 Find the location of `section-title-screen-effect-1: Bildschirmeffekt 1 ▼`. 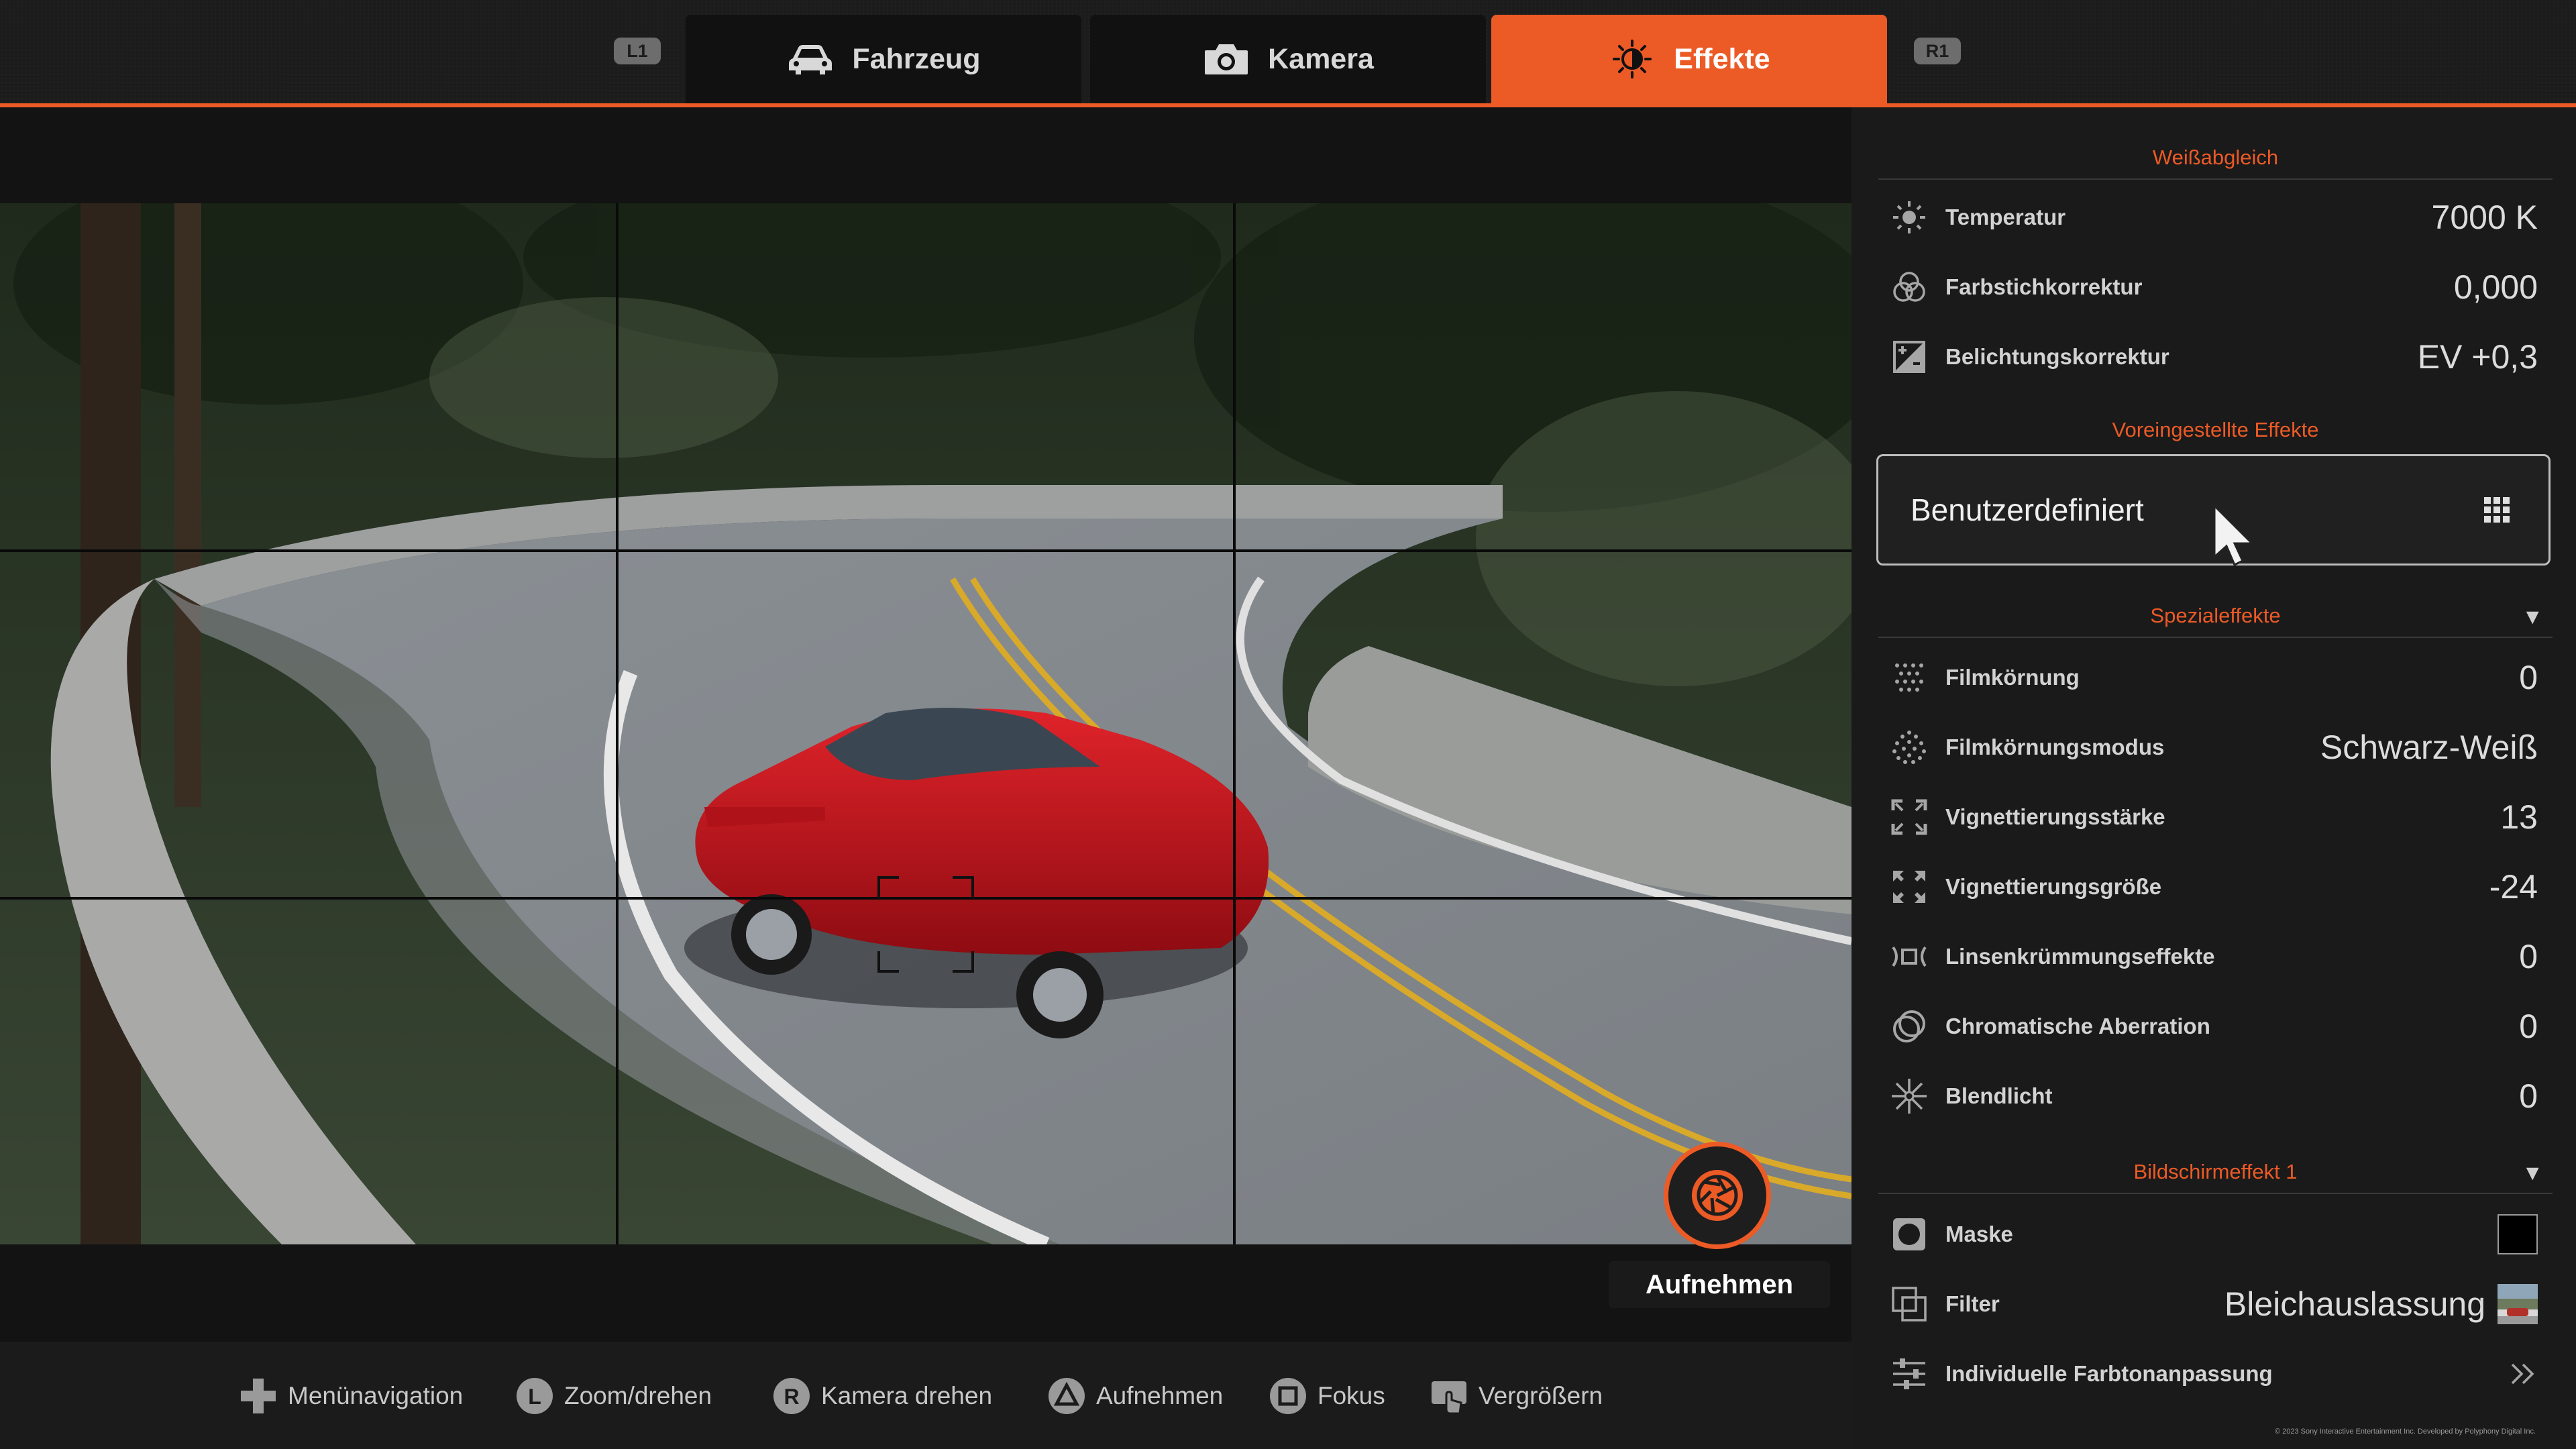

section-title-screen-effect-1: Bildschirmeffekt 1 ▼ is located at coordinates (2215, 1172).